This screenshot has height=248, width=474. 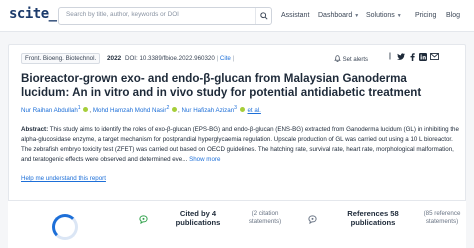 What do you see at coordinates (295, 15) in the screenshot?
I see `nav-assistant: Assistant` at bounding box center [295, 15].